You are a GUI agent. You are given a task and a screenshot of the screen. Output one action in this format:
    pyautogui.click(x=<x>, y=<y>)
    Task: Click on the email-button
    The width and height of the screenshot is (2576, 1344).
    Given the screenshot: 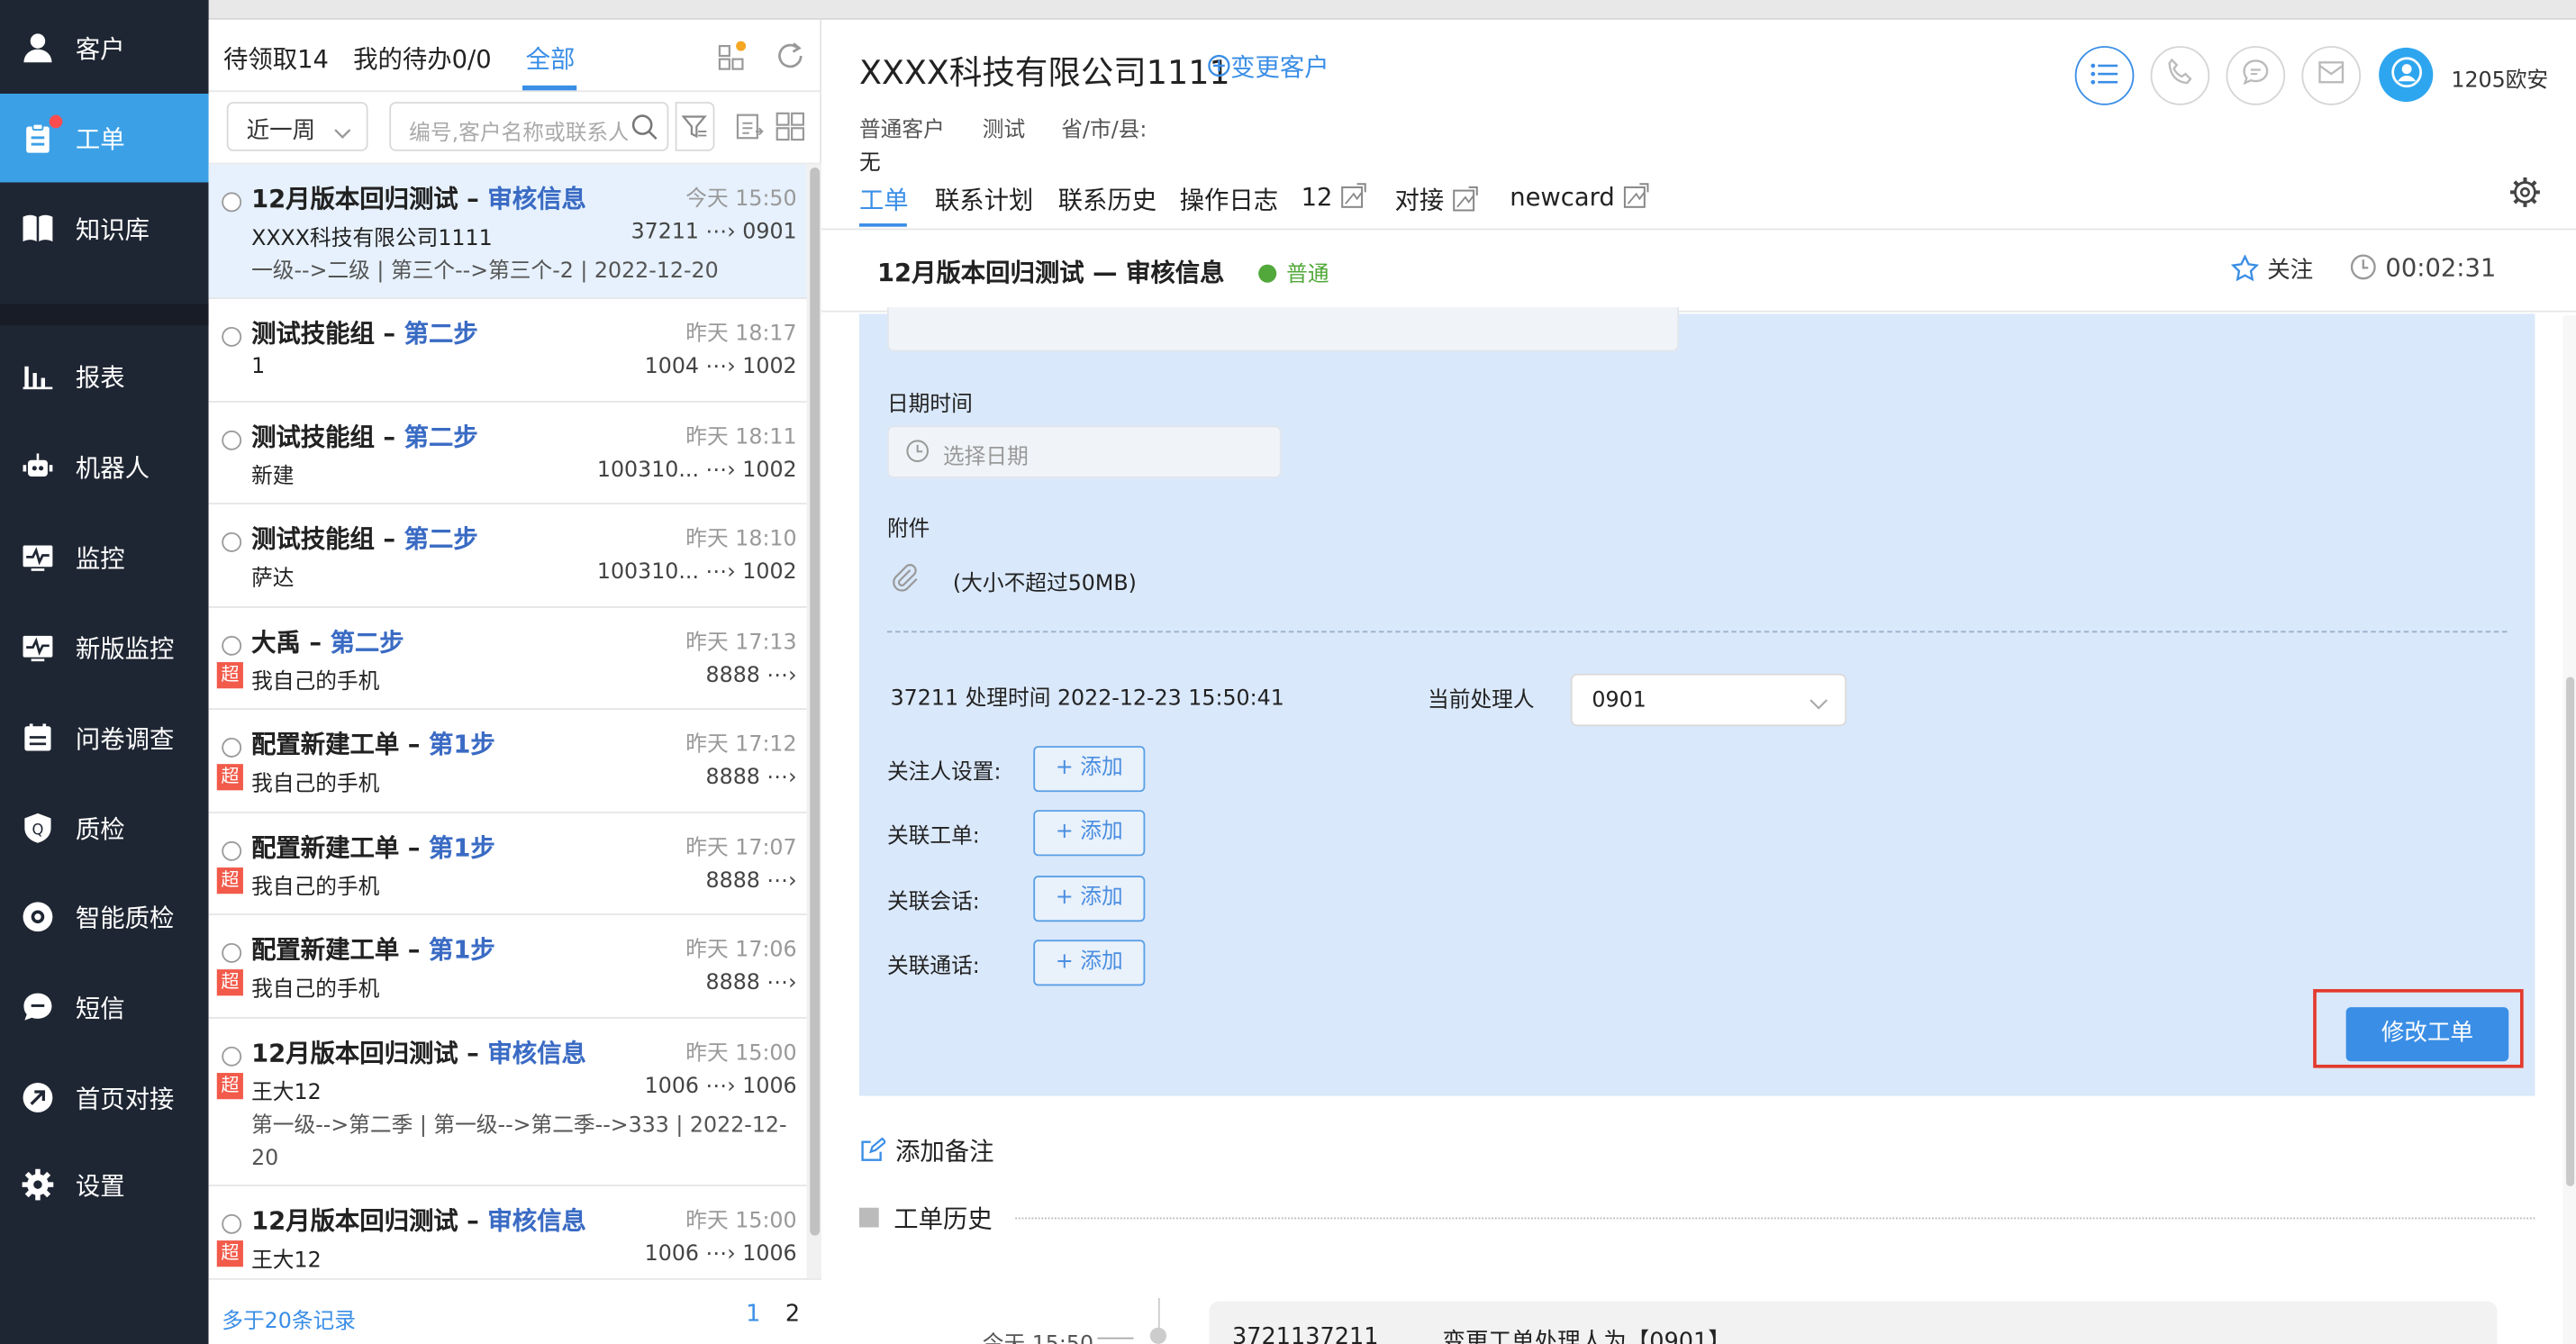 What is the action you would take?
    pyautogui.click(x=2331, y=76)
    